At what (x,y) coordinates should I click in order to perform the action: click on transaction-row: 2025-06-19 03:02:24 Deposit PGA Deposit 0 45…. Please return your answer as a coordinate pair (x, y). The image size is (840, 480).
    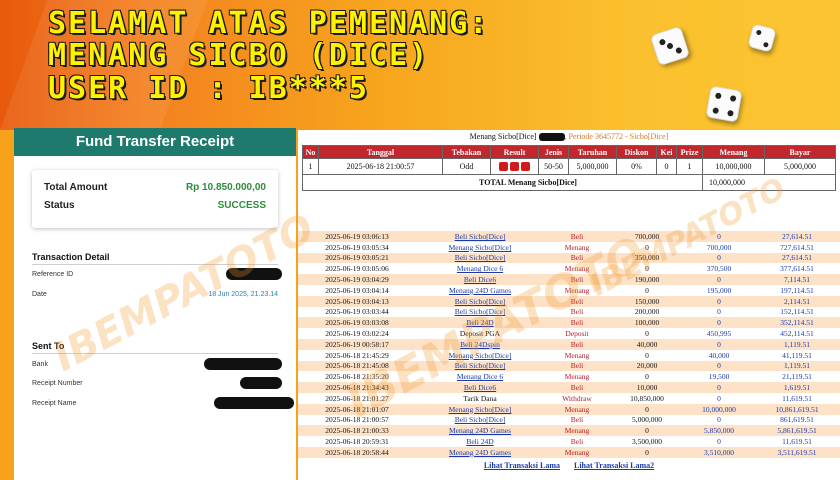
    Looking at the image, I should click on (569, 333).